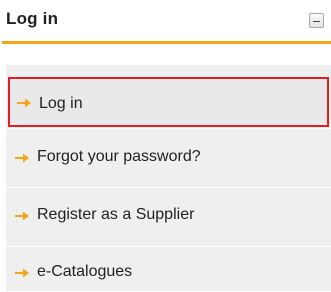  What do you see at coordinates (119, 156) in the screenshot?
I see `menu-item-label: Forgot your password?` at bounding box center [119, 156].